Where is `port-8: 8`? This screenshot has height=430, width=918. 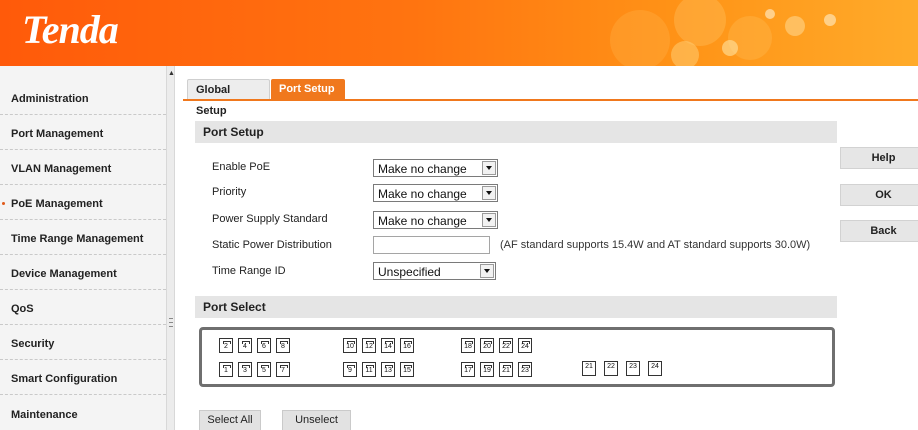 port-8: 8 is located at coordinates (283, 345).